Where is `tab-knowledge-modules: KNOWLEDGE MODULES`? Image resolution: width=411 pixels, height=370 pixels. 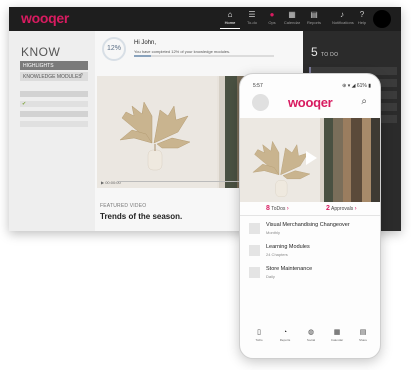 tab-knowledge-modules: KNOWLEDGE MODULES is located at coordinates (54, 76).